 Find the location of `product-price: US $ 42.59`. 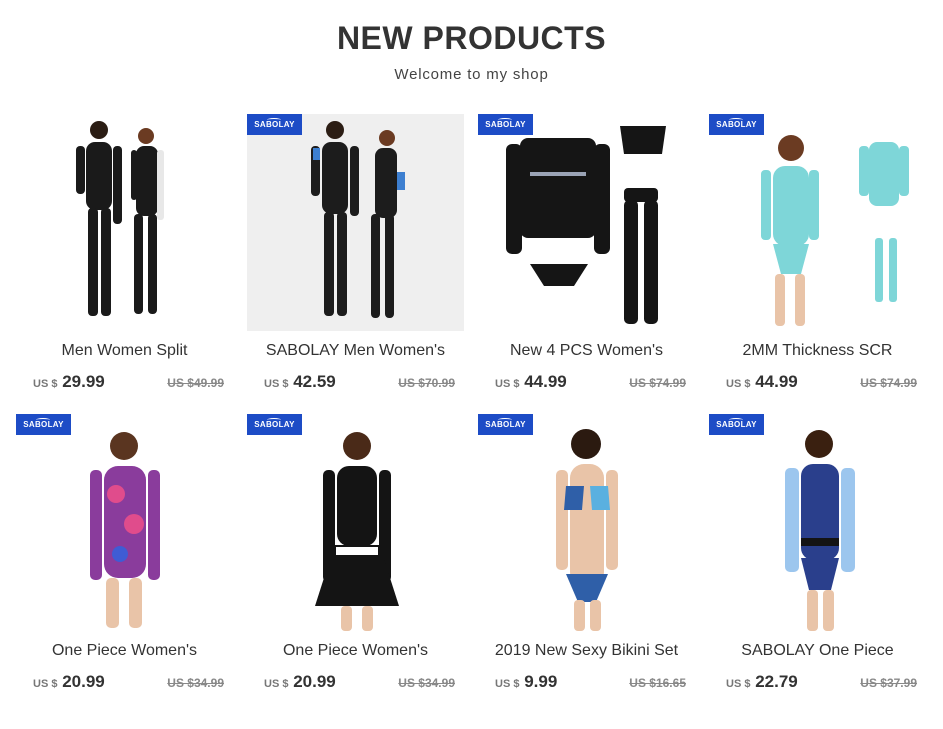

product-price: US $ 42.59 is located at coordinates (300, 382).